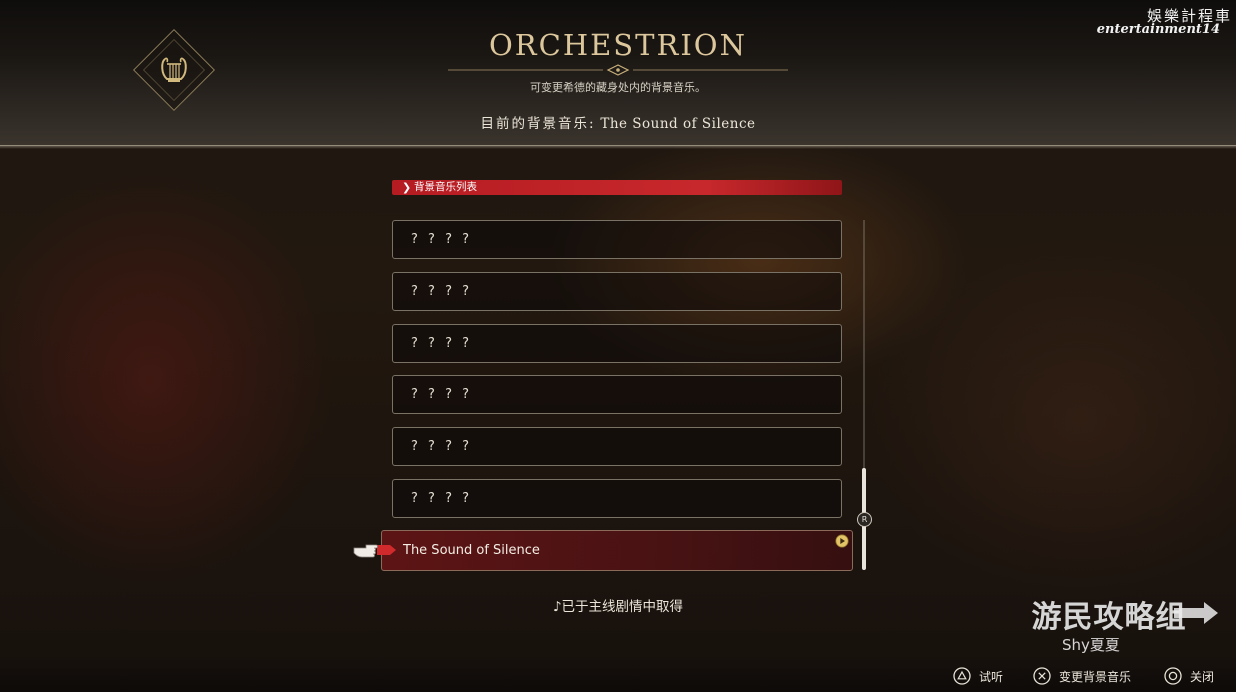 The height and width of the screenshot is (692, 1236). Describe the element at coordinates (1109, 617) in the screenshot. I see `watermark-bottom-line1: 游民攻略组` at that location.